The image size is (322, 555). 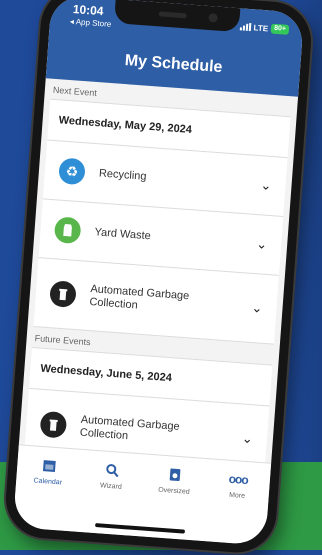 I want to click on tab-label: Oversized, so click(x=173, y=491).